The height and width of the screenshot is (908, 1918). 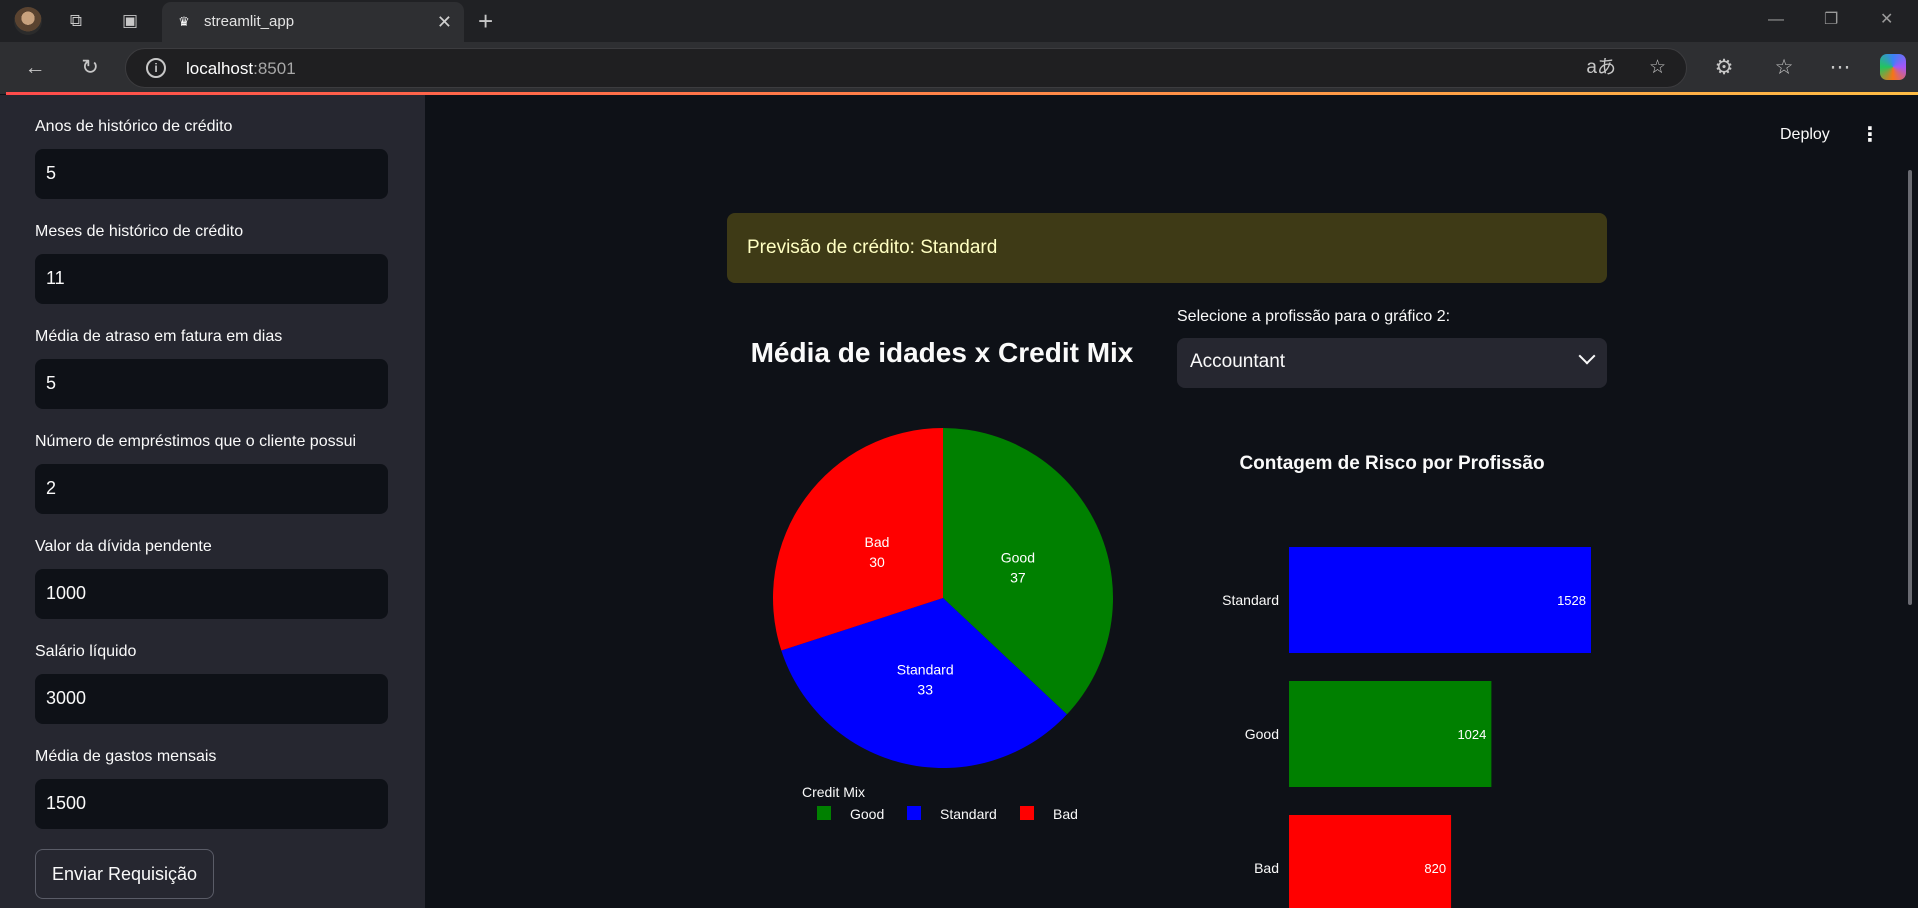 What do you see at coordinates (211, 279) in the screenshot?
I see `credit-history-months-input: 11` at bounding box center [211, 279].